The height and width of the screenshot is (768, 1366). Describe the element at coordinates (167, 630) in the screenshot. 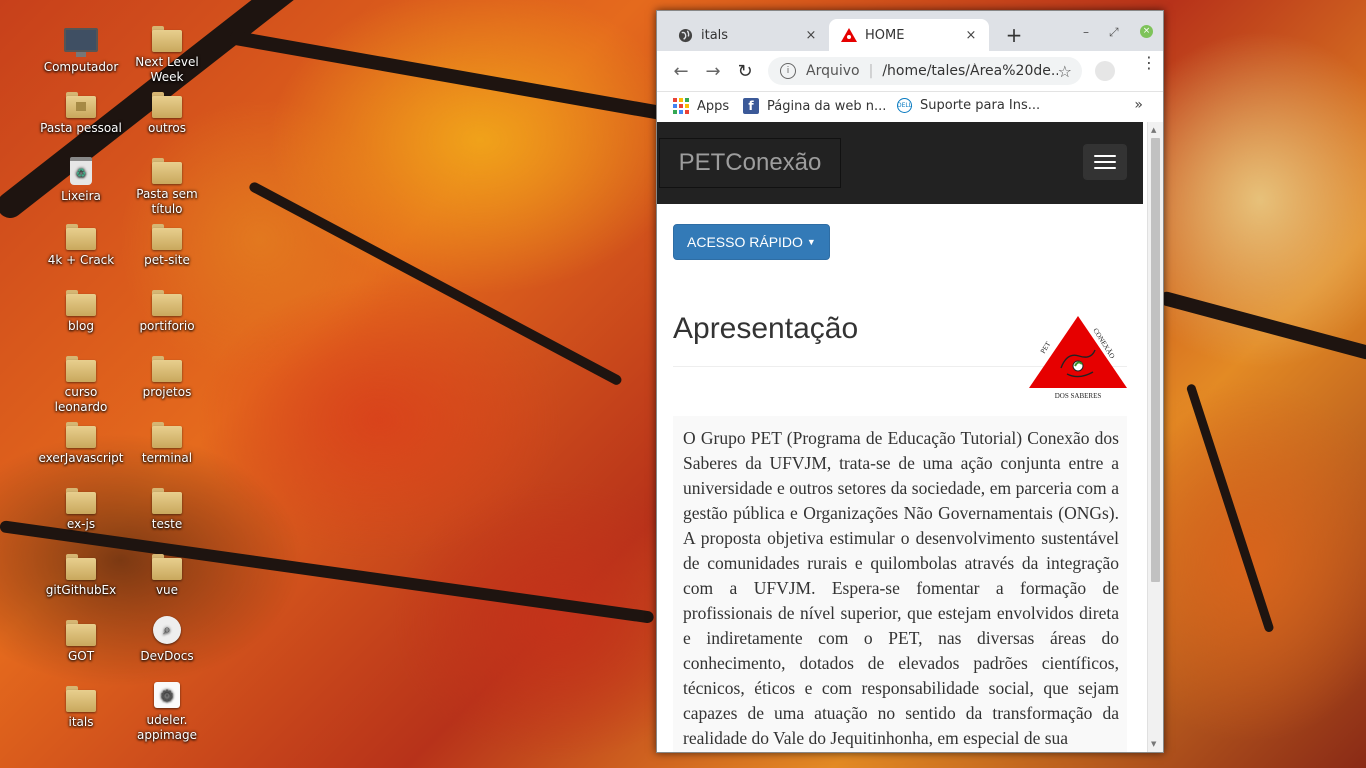

I see `devdocs-app-icon: ⌕` at that location.